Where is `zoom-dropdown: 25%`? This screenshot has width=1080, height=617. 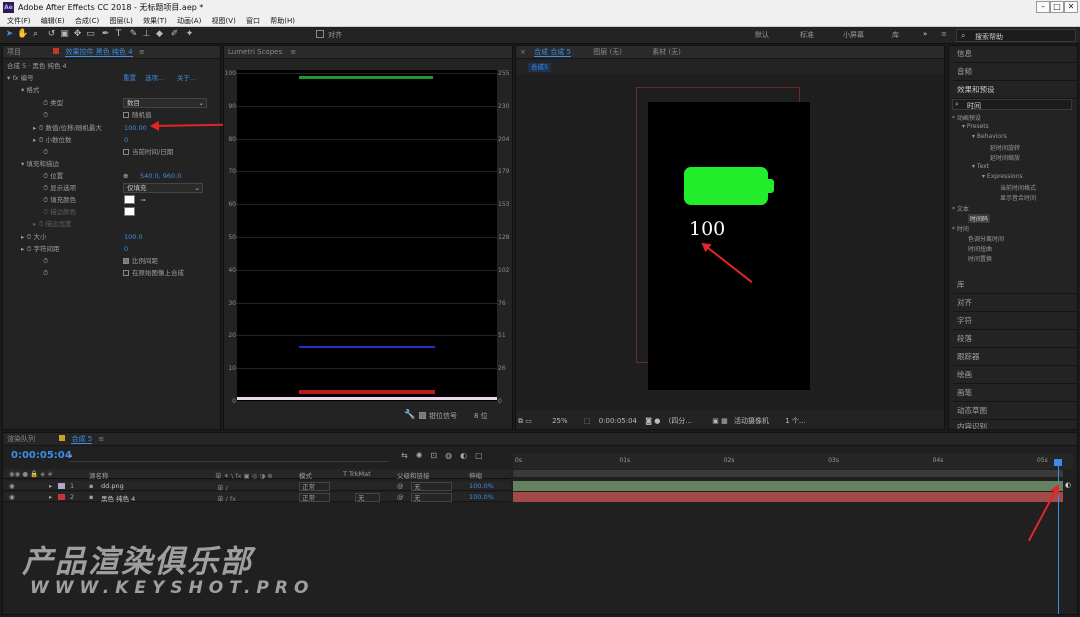
zoom-dropdown: 25% is located at coordinates (560, 421).